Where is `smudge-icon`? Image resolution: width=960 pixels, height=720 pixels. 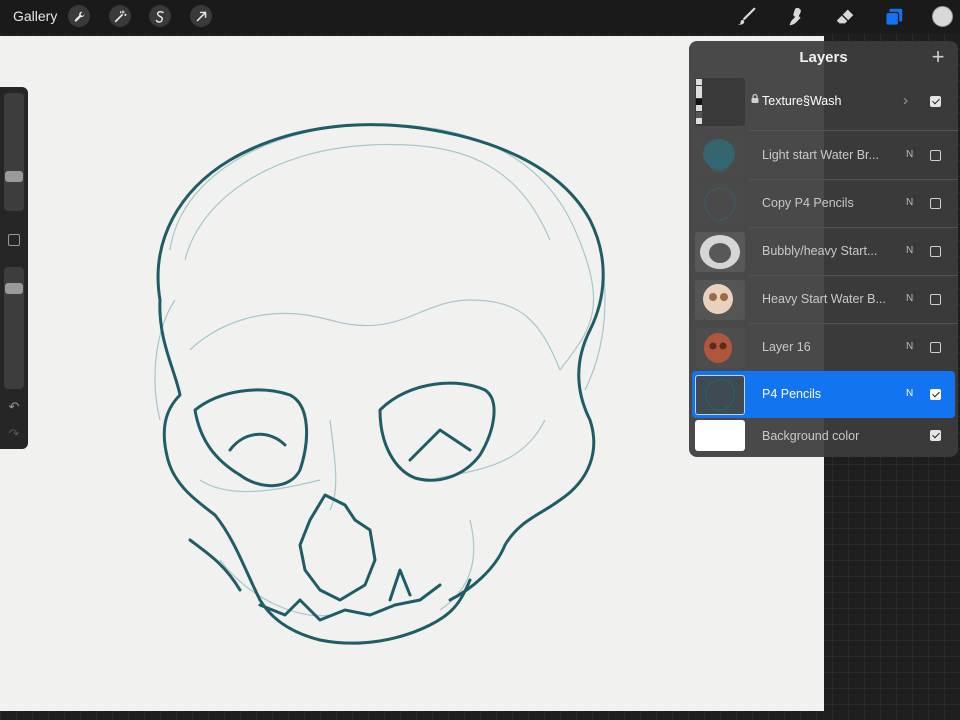
smudge-icon is located at coordinates (796, 17).